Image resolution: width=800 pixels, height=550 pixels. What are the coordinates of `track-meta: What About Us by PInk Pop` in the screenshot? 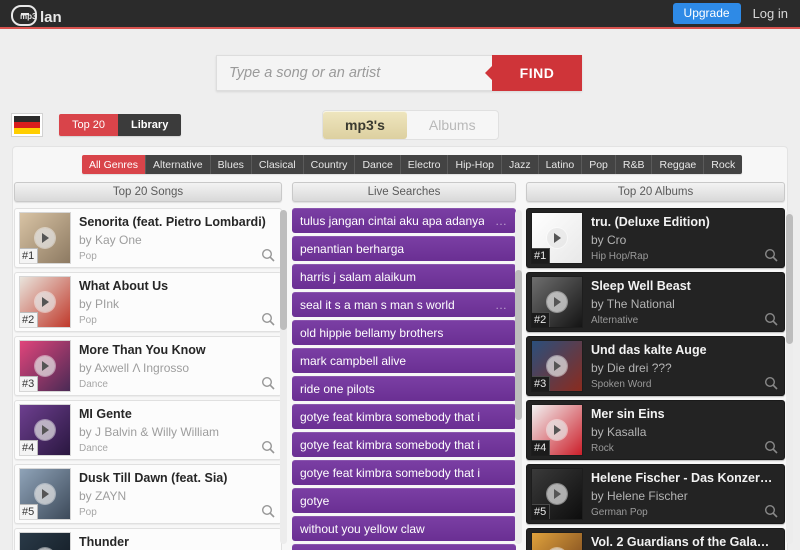 It's located at (176, 302).